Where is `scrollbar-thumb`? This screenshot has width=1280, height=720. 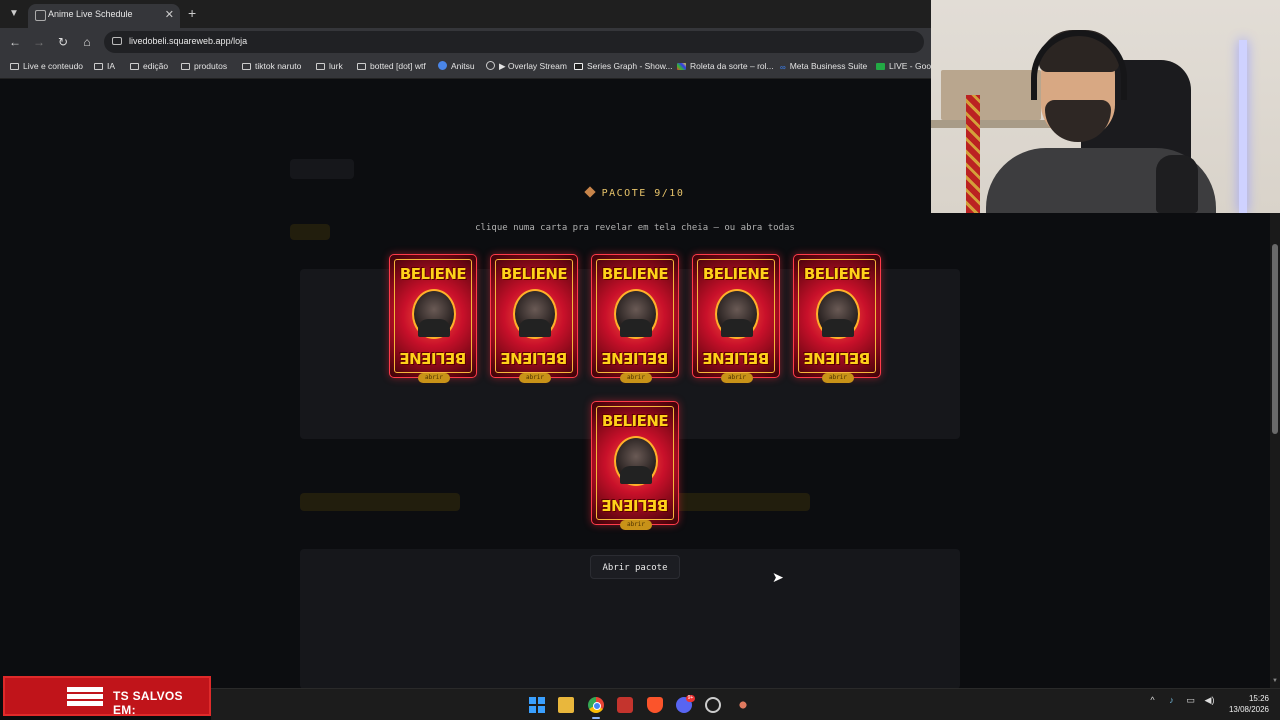 scrollbar-thumb is located at coordinates (1275, 339).